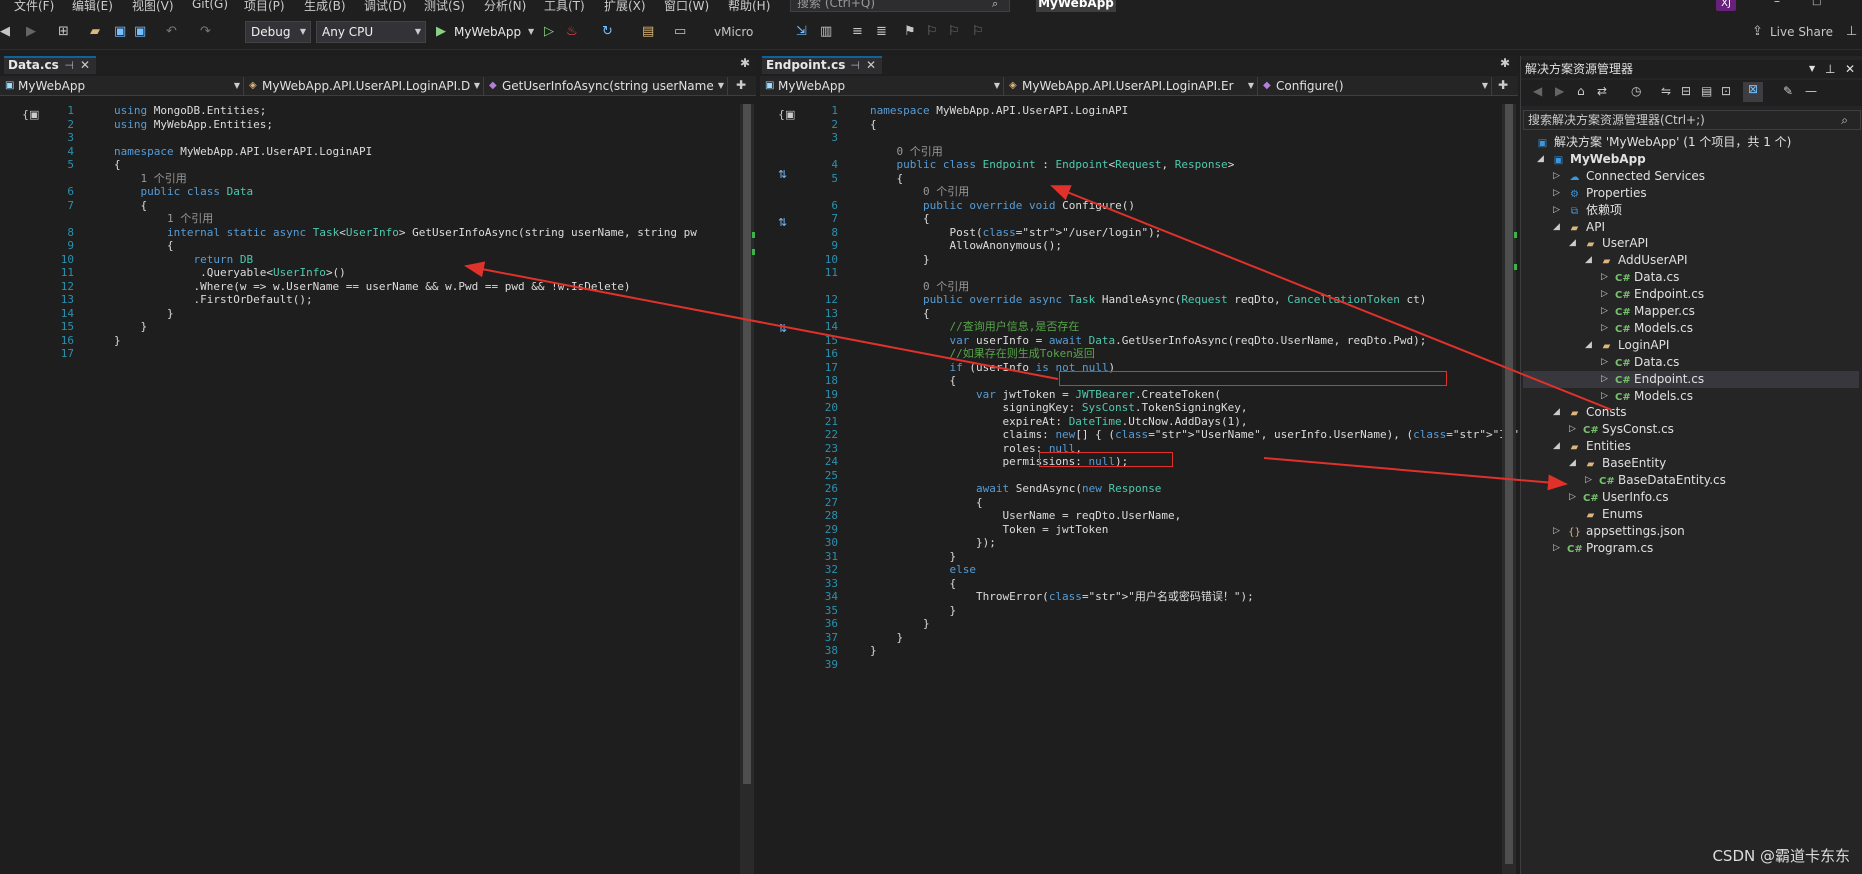 Image resolution: width=1862 pixels, height=874 pixels. What do you see at coordinates (1757, 32) in the screenshot?
I see `live-share-icon: ⇪` at bounding box center [1757, 32].